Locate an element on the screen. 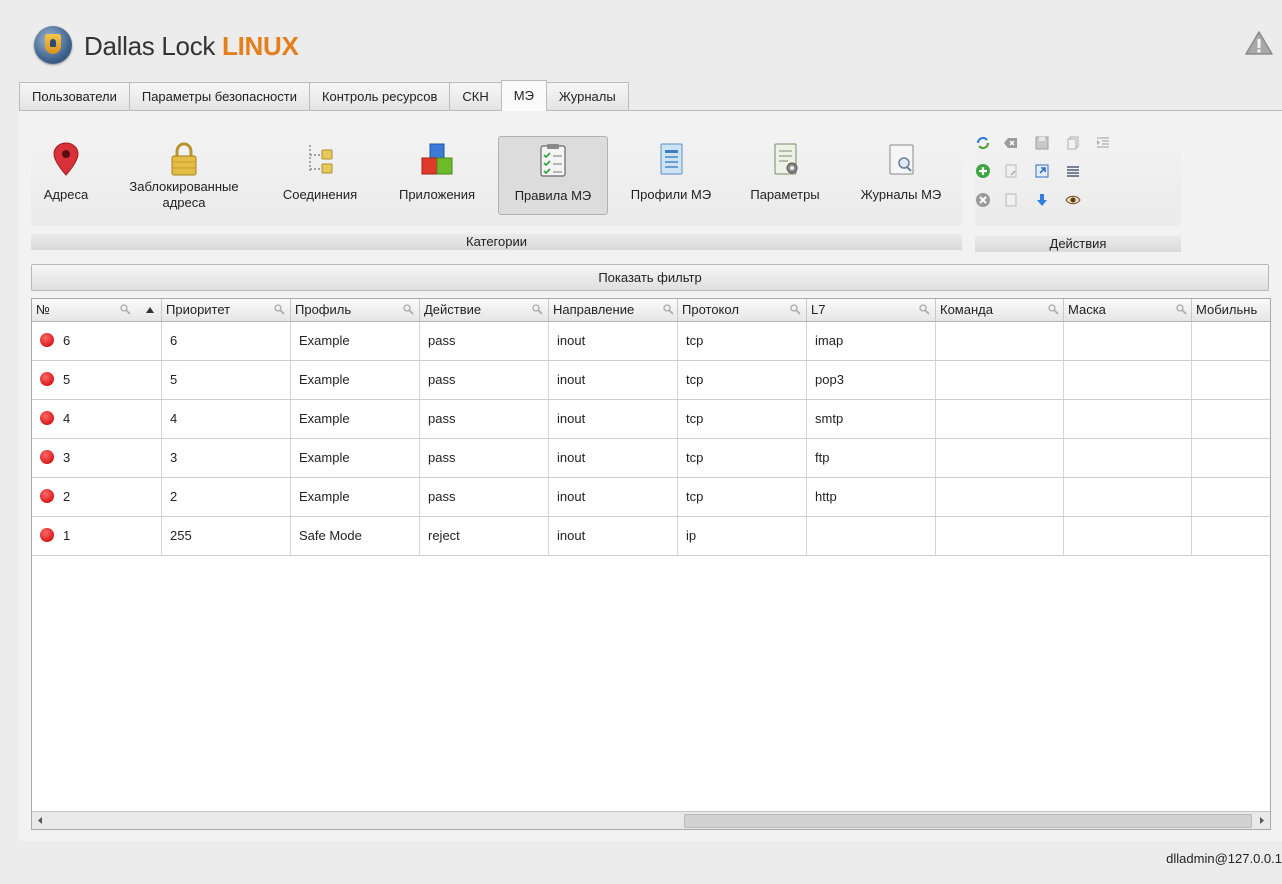 The image size is (1282, 884). cell-l7 is located at coordinates (871, 536).